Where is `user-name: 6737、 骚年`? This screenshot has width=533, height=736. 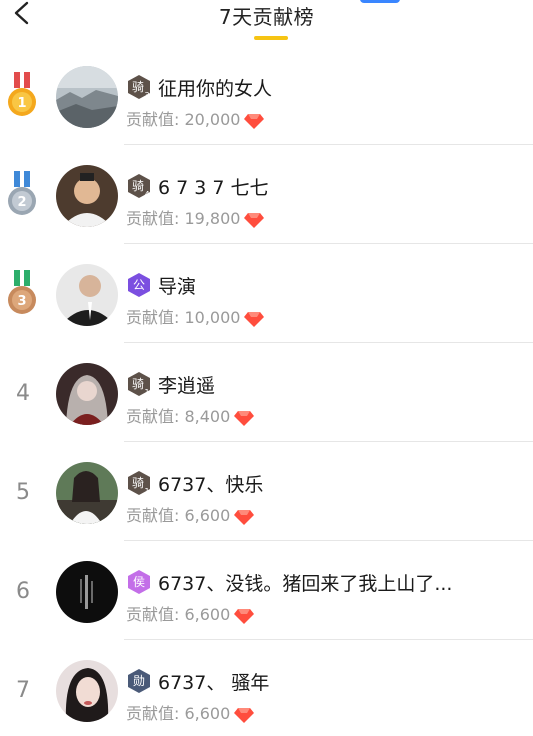 user-name: 6737、 骚年 is located at coordinates (214, 683).